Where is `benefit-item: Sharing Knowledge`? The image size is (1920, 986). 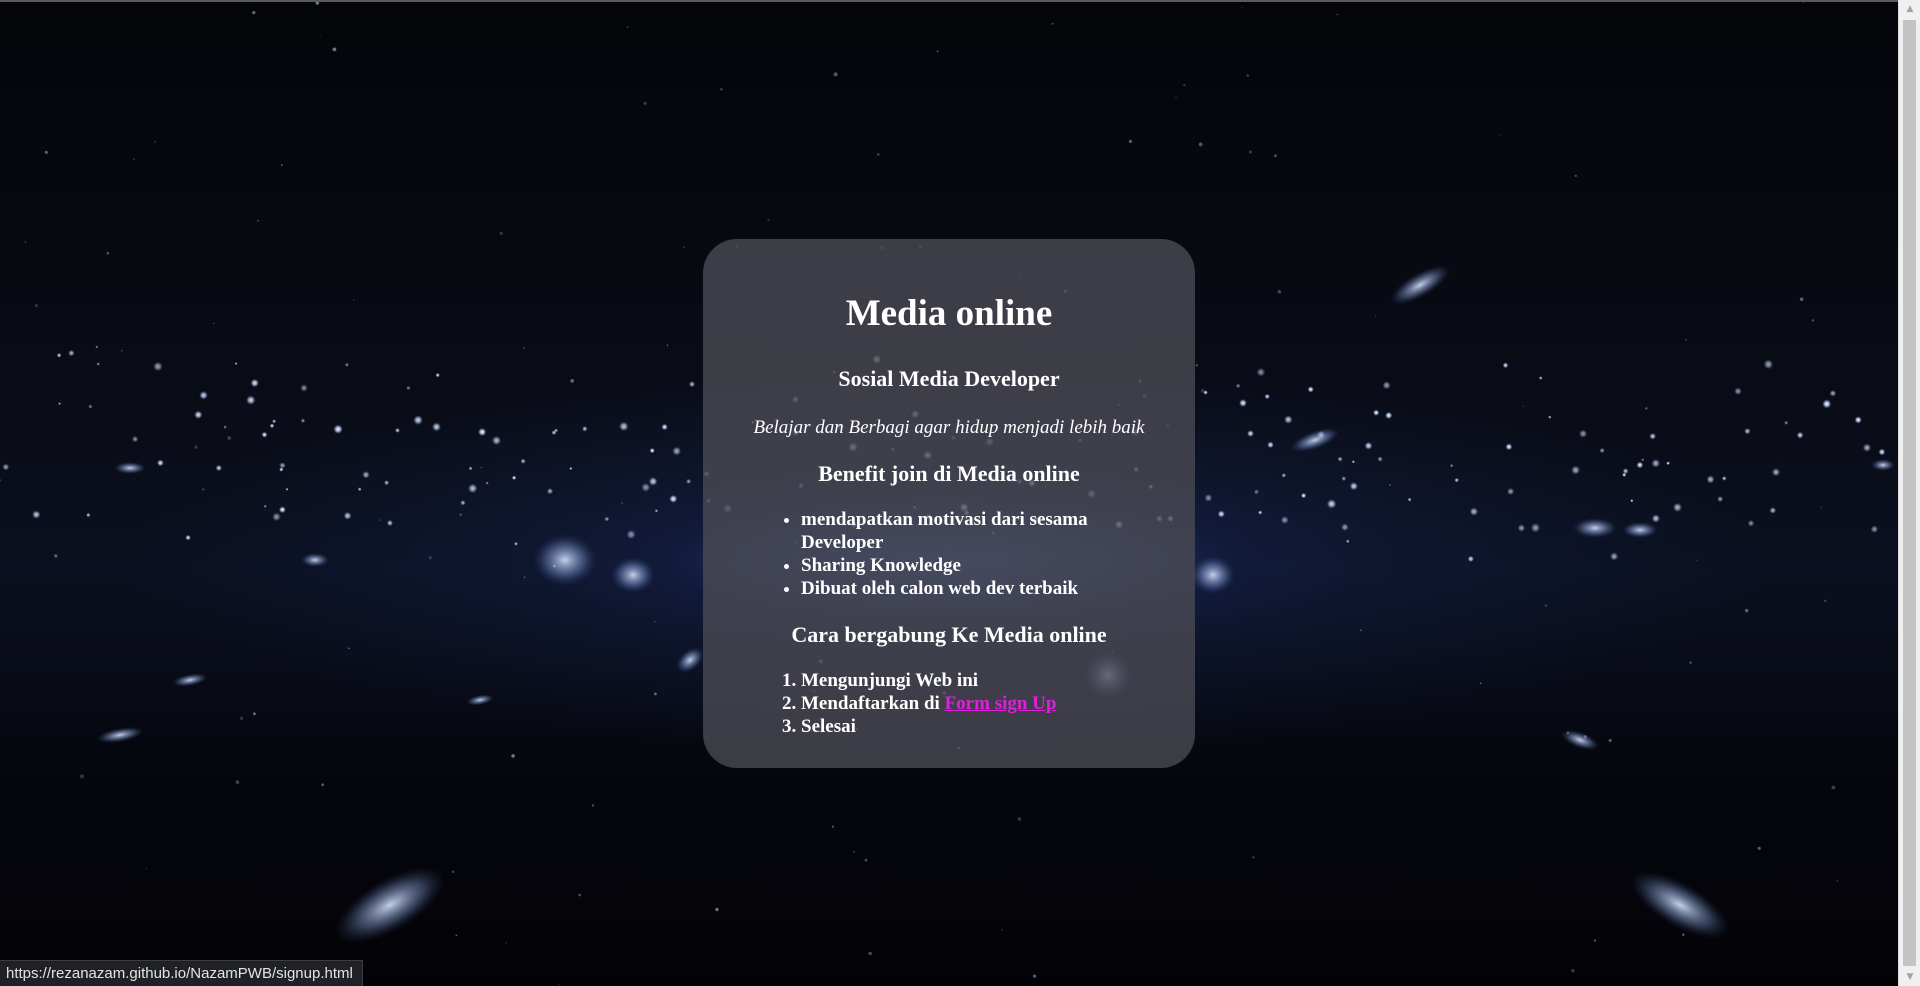 benefit-item: Sharing Knowledge is located at coordinates (986, 565).